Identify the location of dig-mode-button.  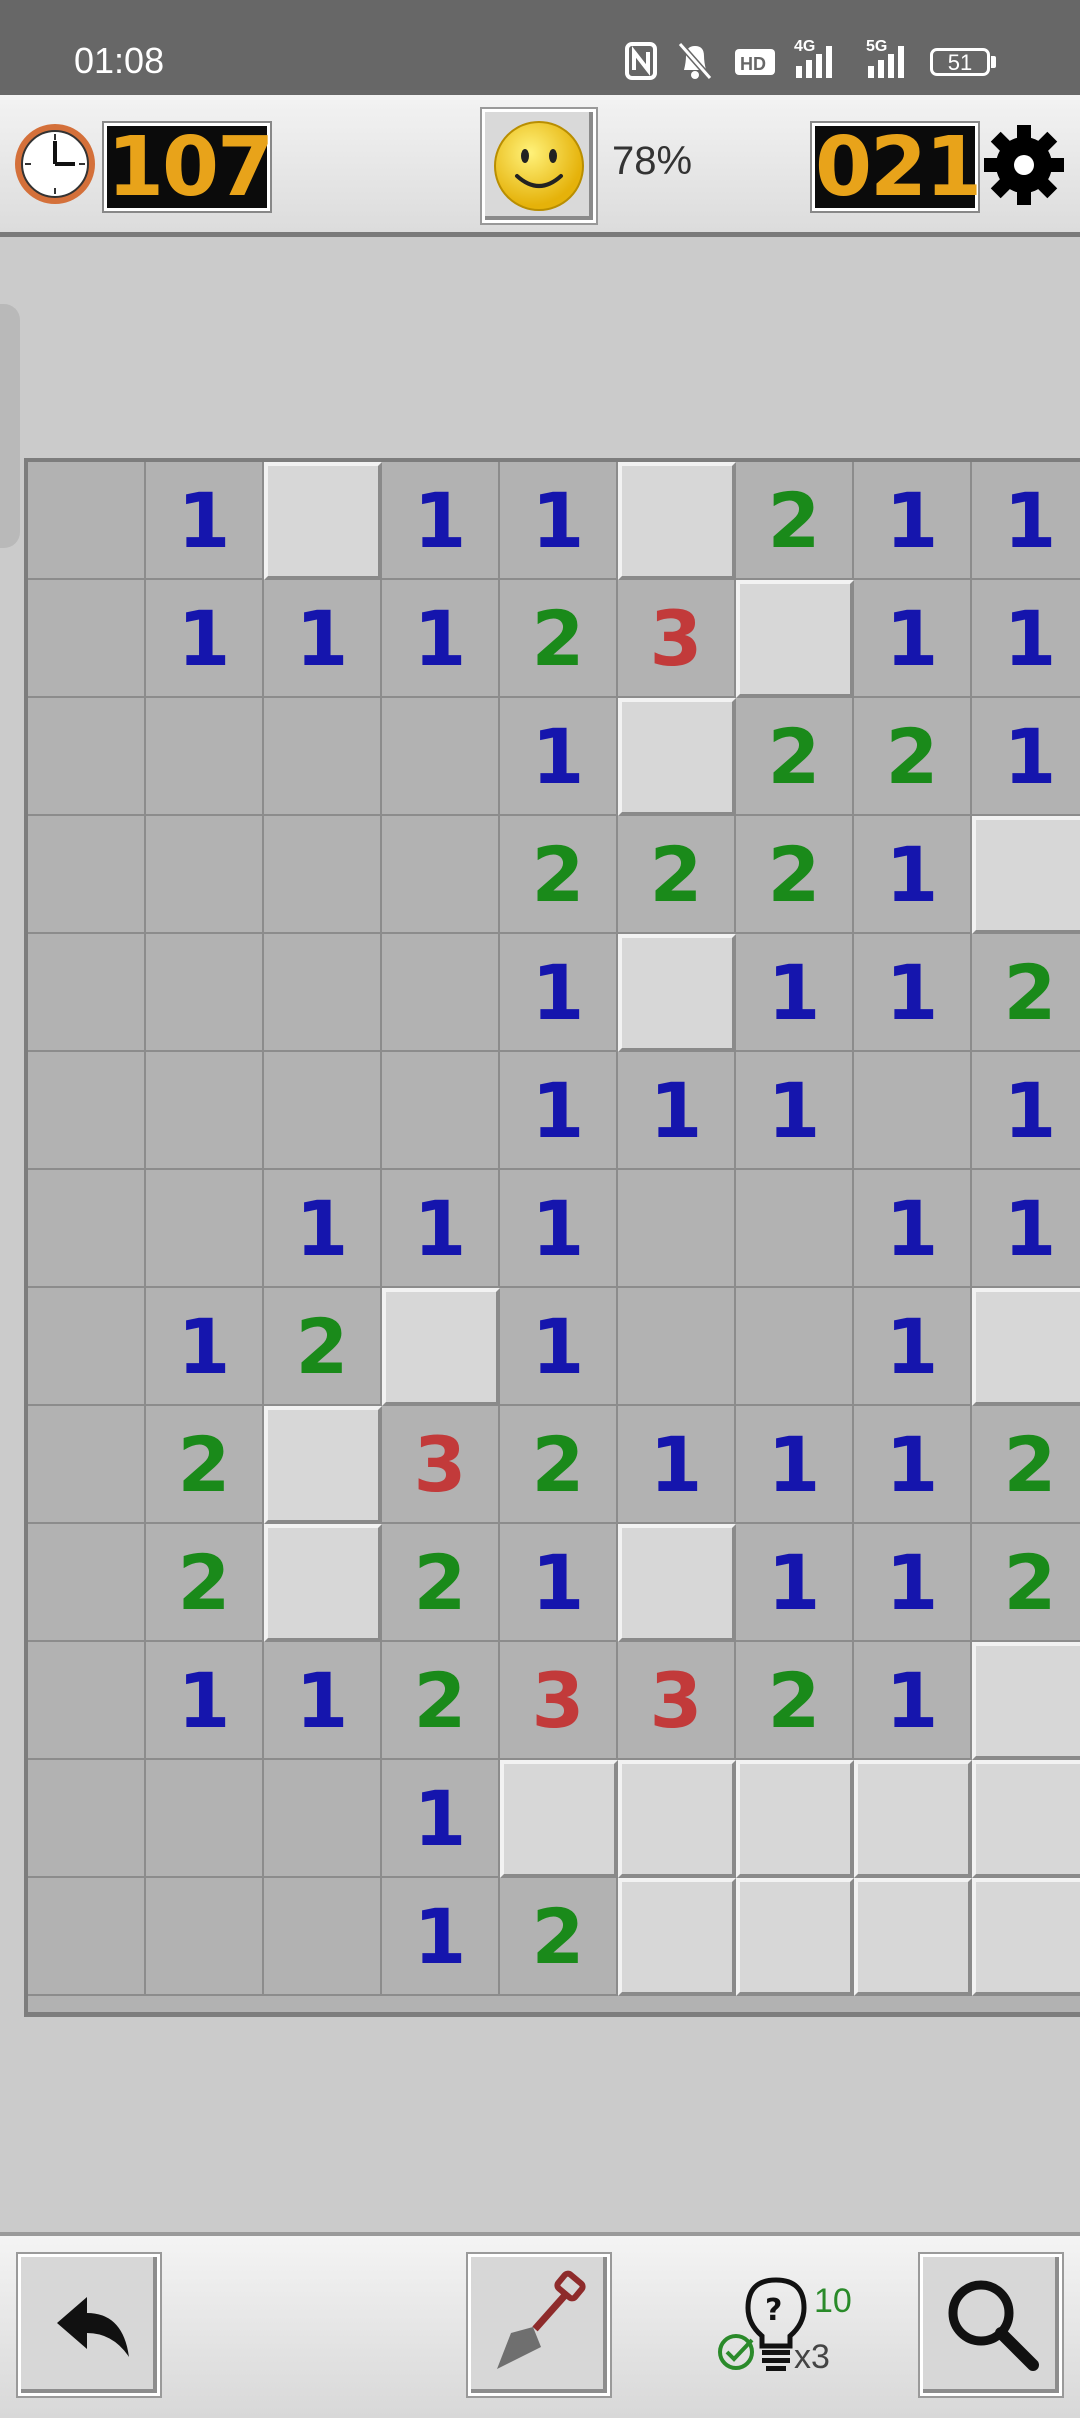
(539, 2325).